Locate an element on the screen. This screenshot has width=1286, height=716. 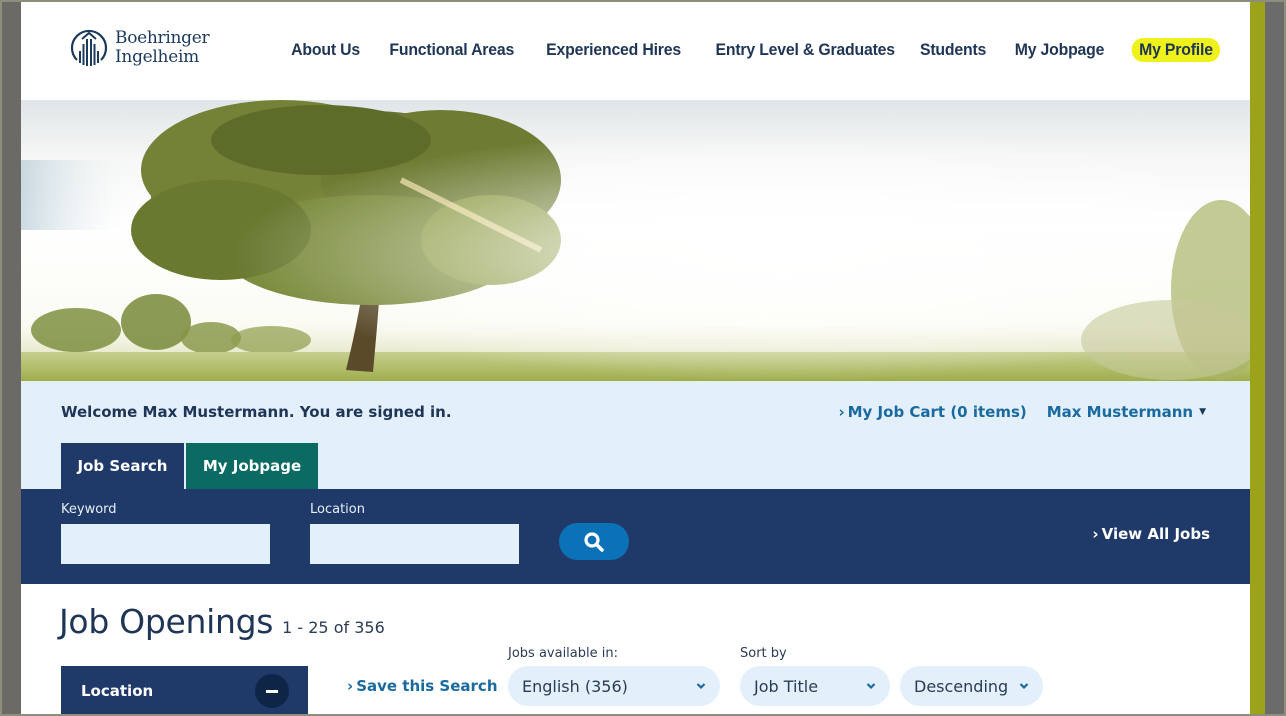
account-links: › My Job Cart (0 items) Max Mustermann ▼ is located at coordinates (1022, 412).